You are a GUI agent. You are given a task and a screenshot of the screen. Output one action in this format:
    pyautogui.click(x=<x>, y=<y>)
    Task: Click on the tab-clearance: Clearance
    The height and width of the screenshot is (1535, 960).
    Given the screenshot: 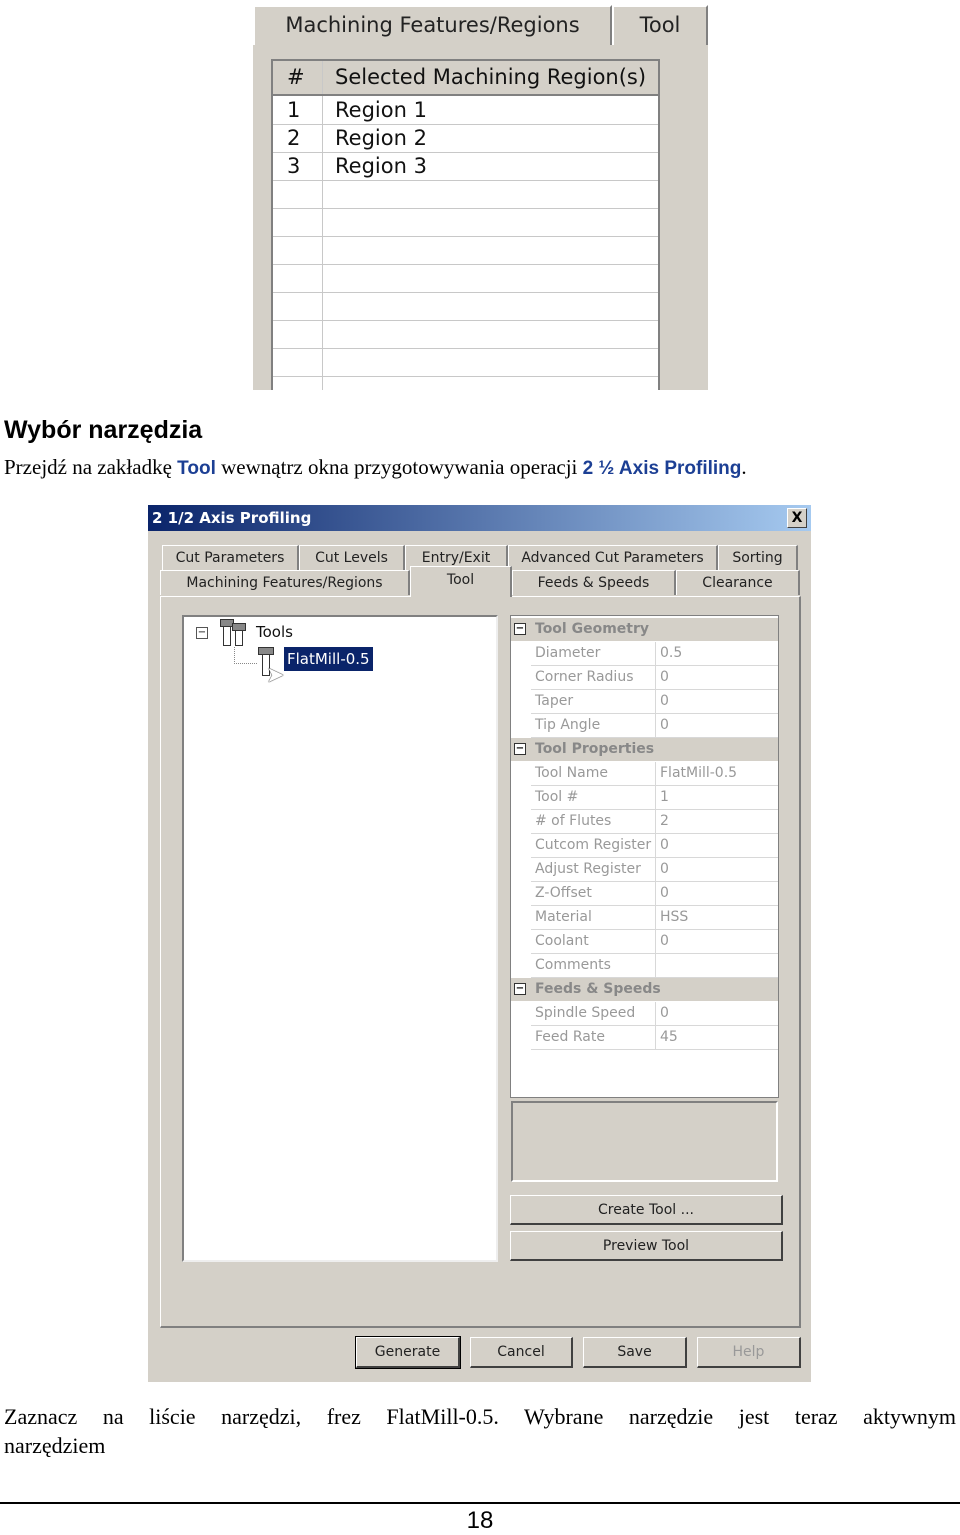 What is the action you would take?
    pyautogui.click(x=738, y=582)
    